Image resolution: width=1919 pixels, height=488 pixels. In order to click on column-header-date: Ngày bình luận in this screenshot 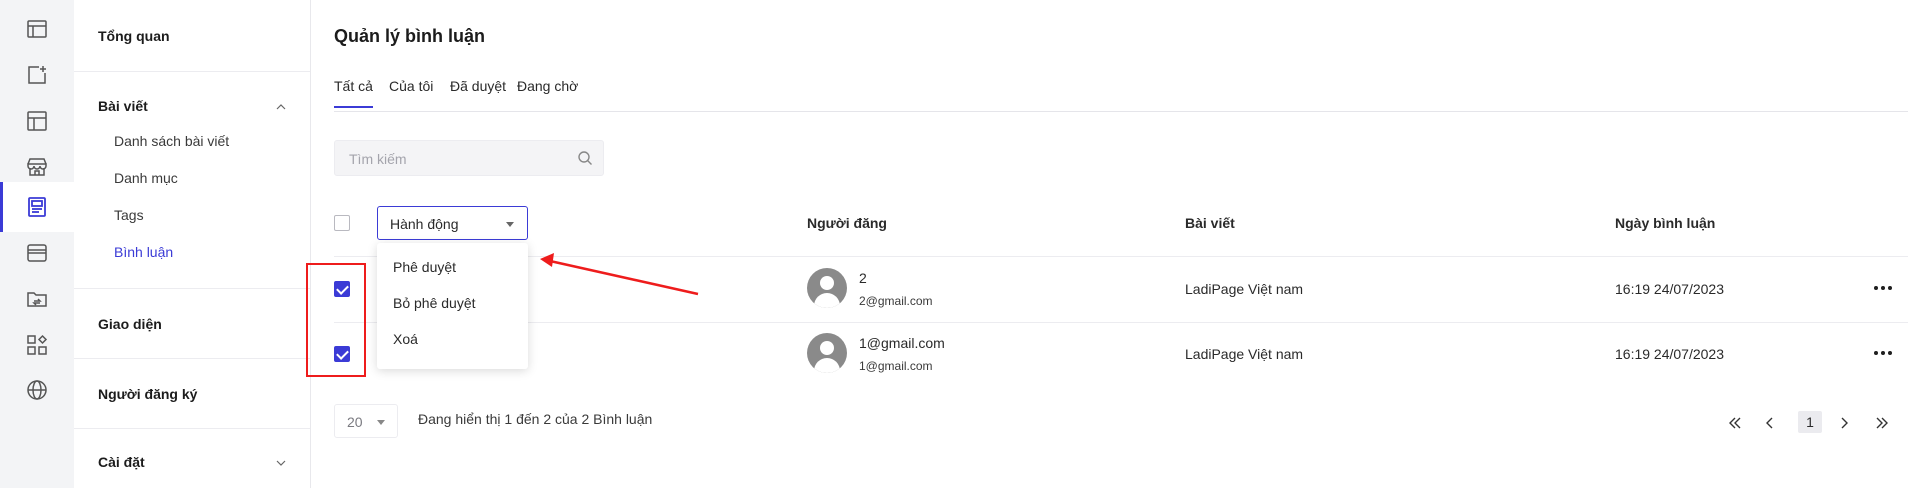, I will do `click(1665, 223)`.